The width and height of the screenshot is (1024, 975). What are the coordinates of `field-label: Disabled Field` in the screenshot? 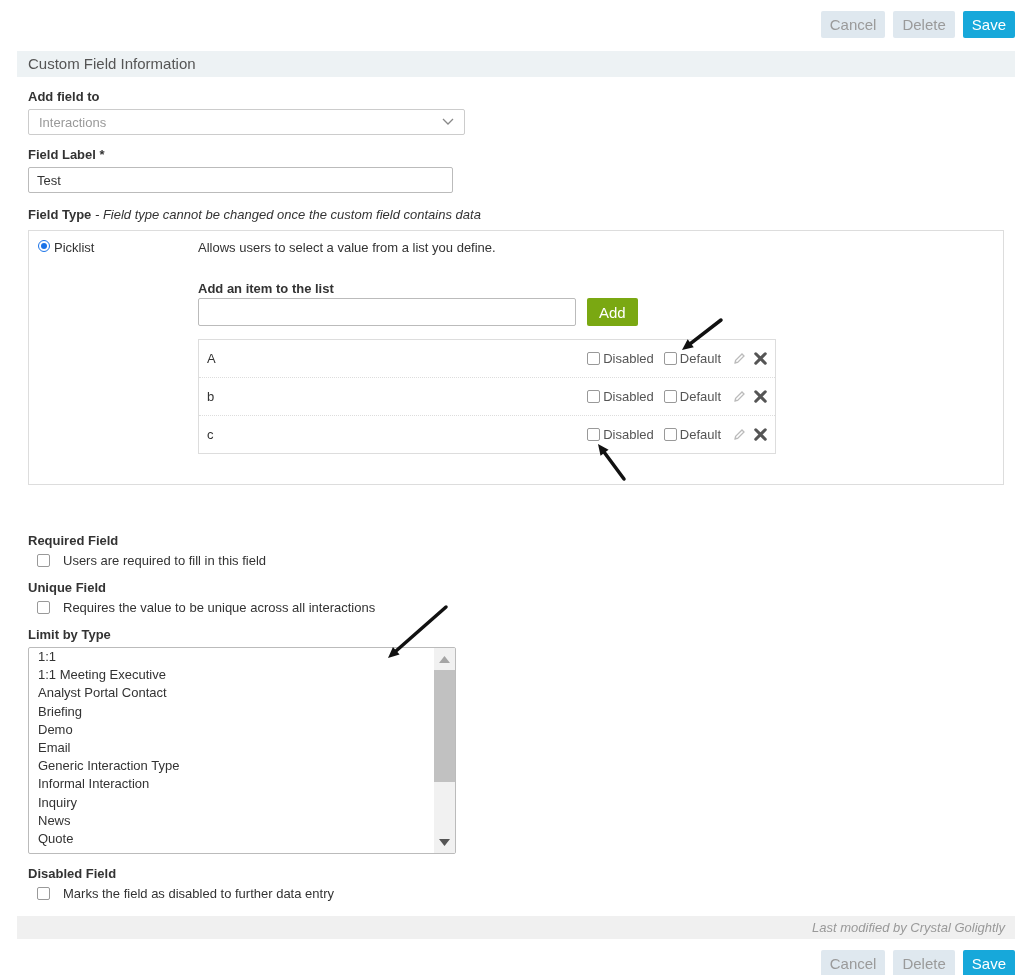 It's located at (73, 873).